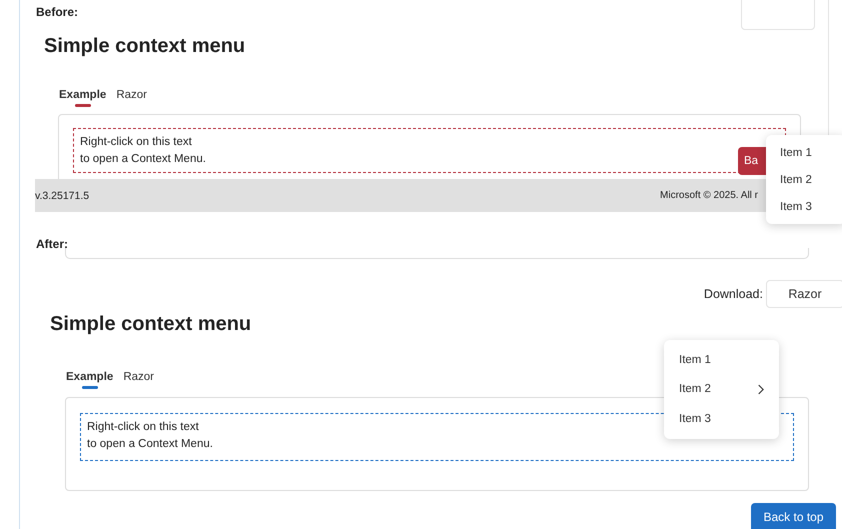 The width and height of the screenshot is (842, 529). What do you see at coordinates (709, 195) in the screenshot?
I see `copyright-text: Microsoft © 2025. All r` at bounding box center [709, 195].